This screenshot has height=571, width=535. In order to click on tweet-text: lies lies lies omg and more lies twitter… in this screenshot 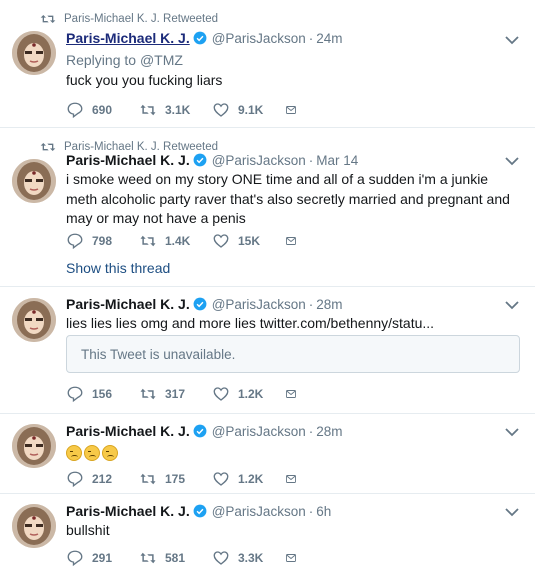, I will do `click(250, 323)`.